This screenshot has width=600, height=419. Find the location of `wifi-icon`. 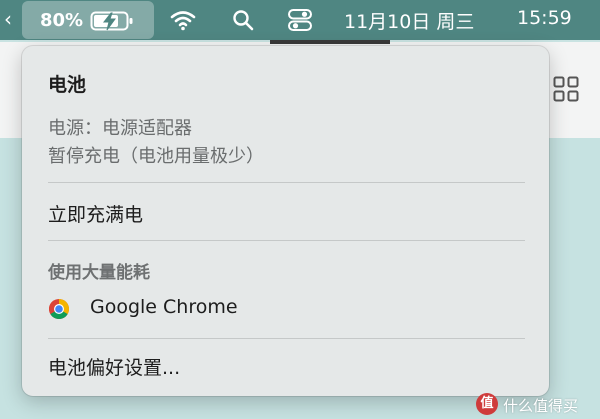

wifi-icon is located at coordinates (183, 20).